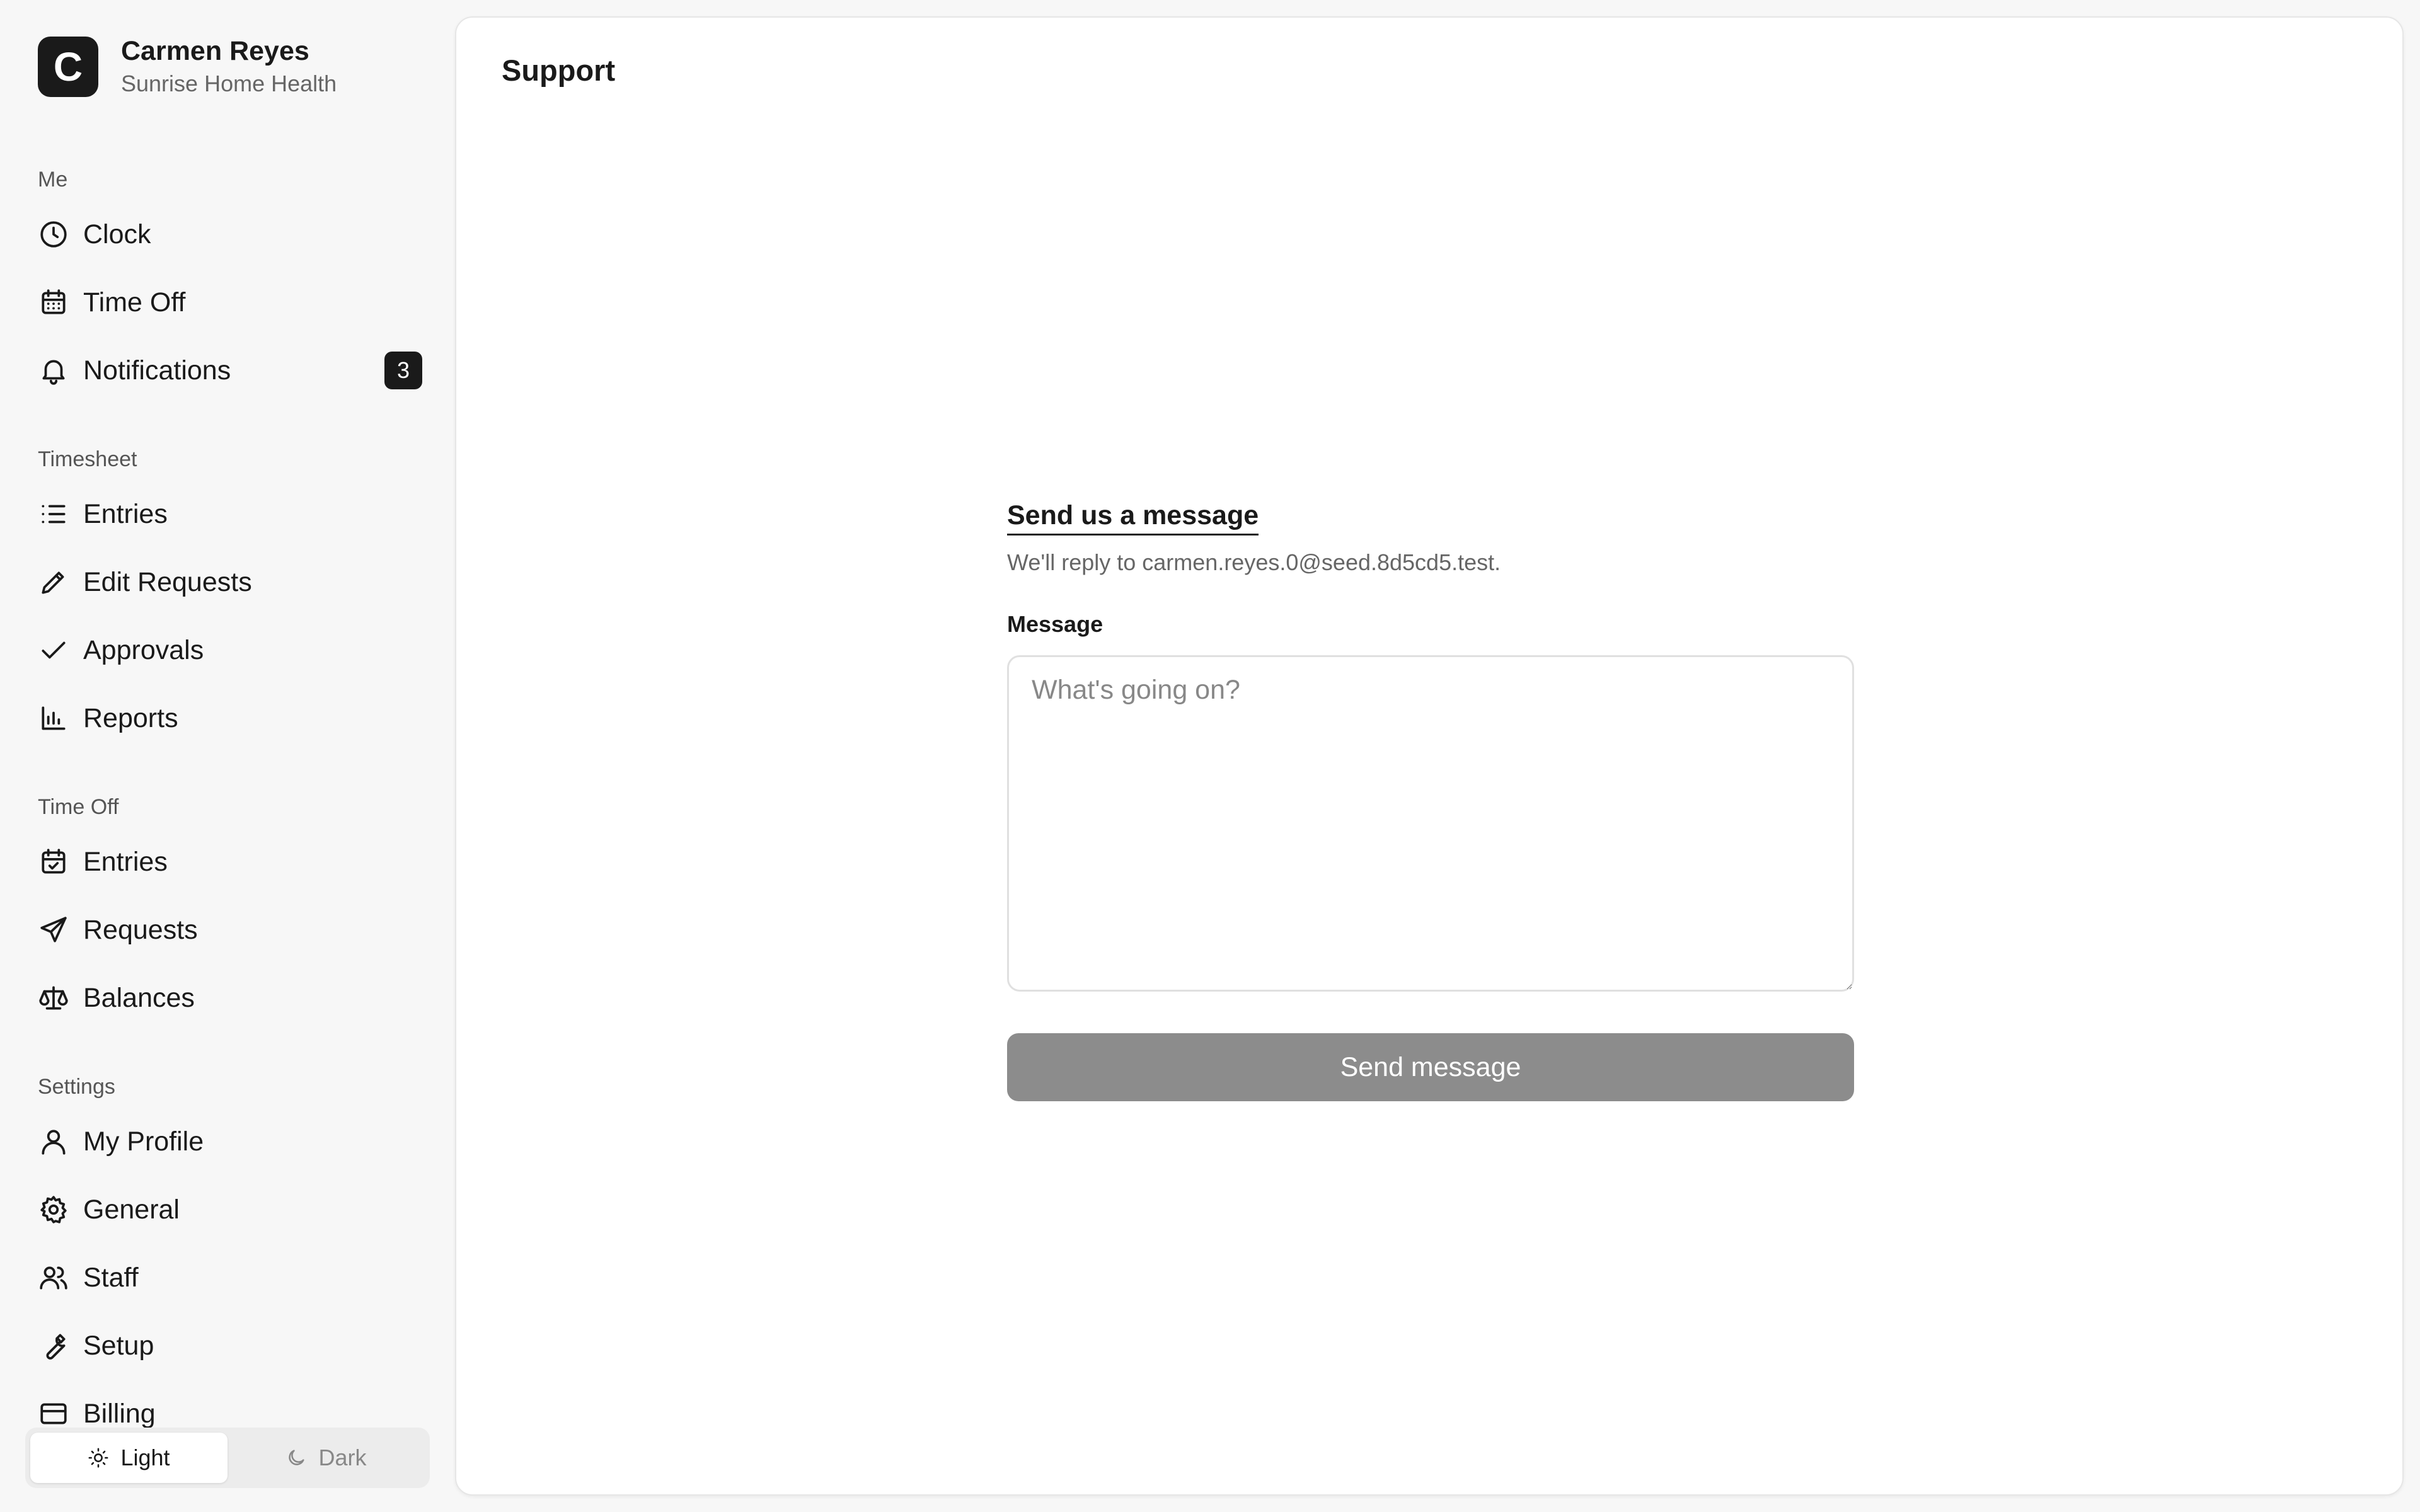  Describe the element at coordinates (187, 67) in the screenshot. I see `account-header: C Carmen Reyes Sunrise Home Health` at that location.